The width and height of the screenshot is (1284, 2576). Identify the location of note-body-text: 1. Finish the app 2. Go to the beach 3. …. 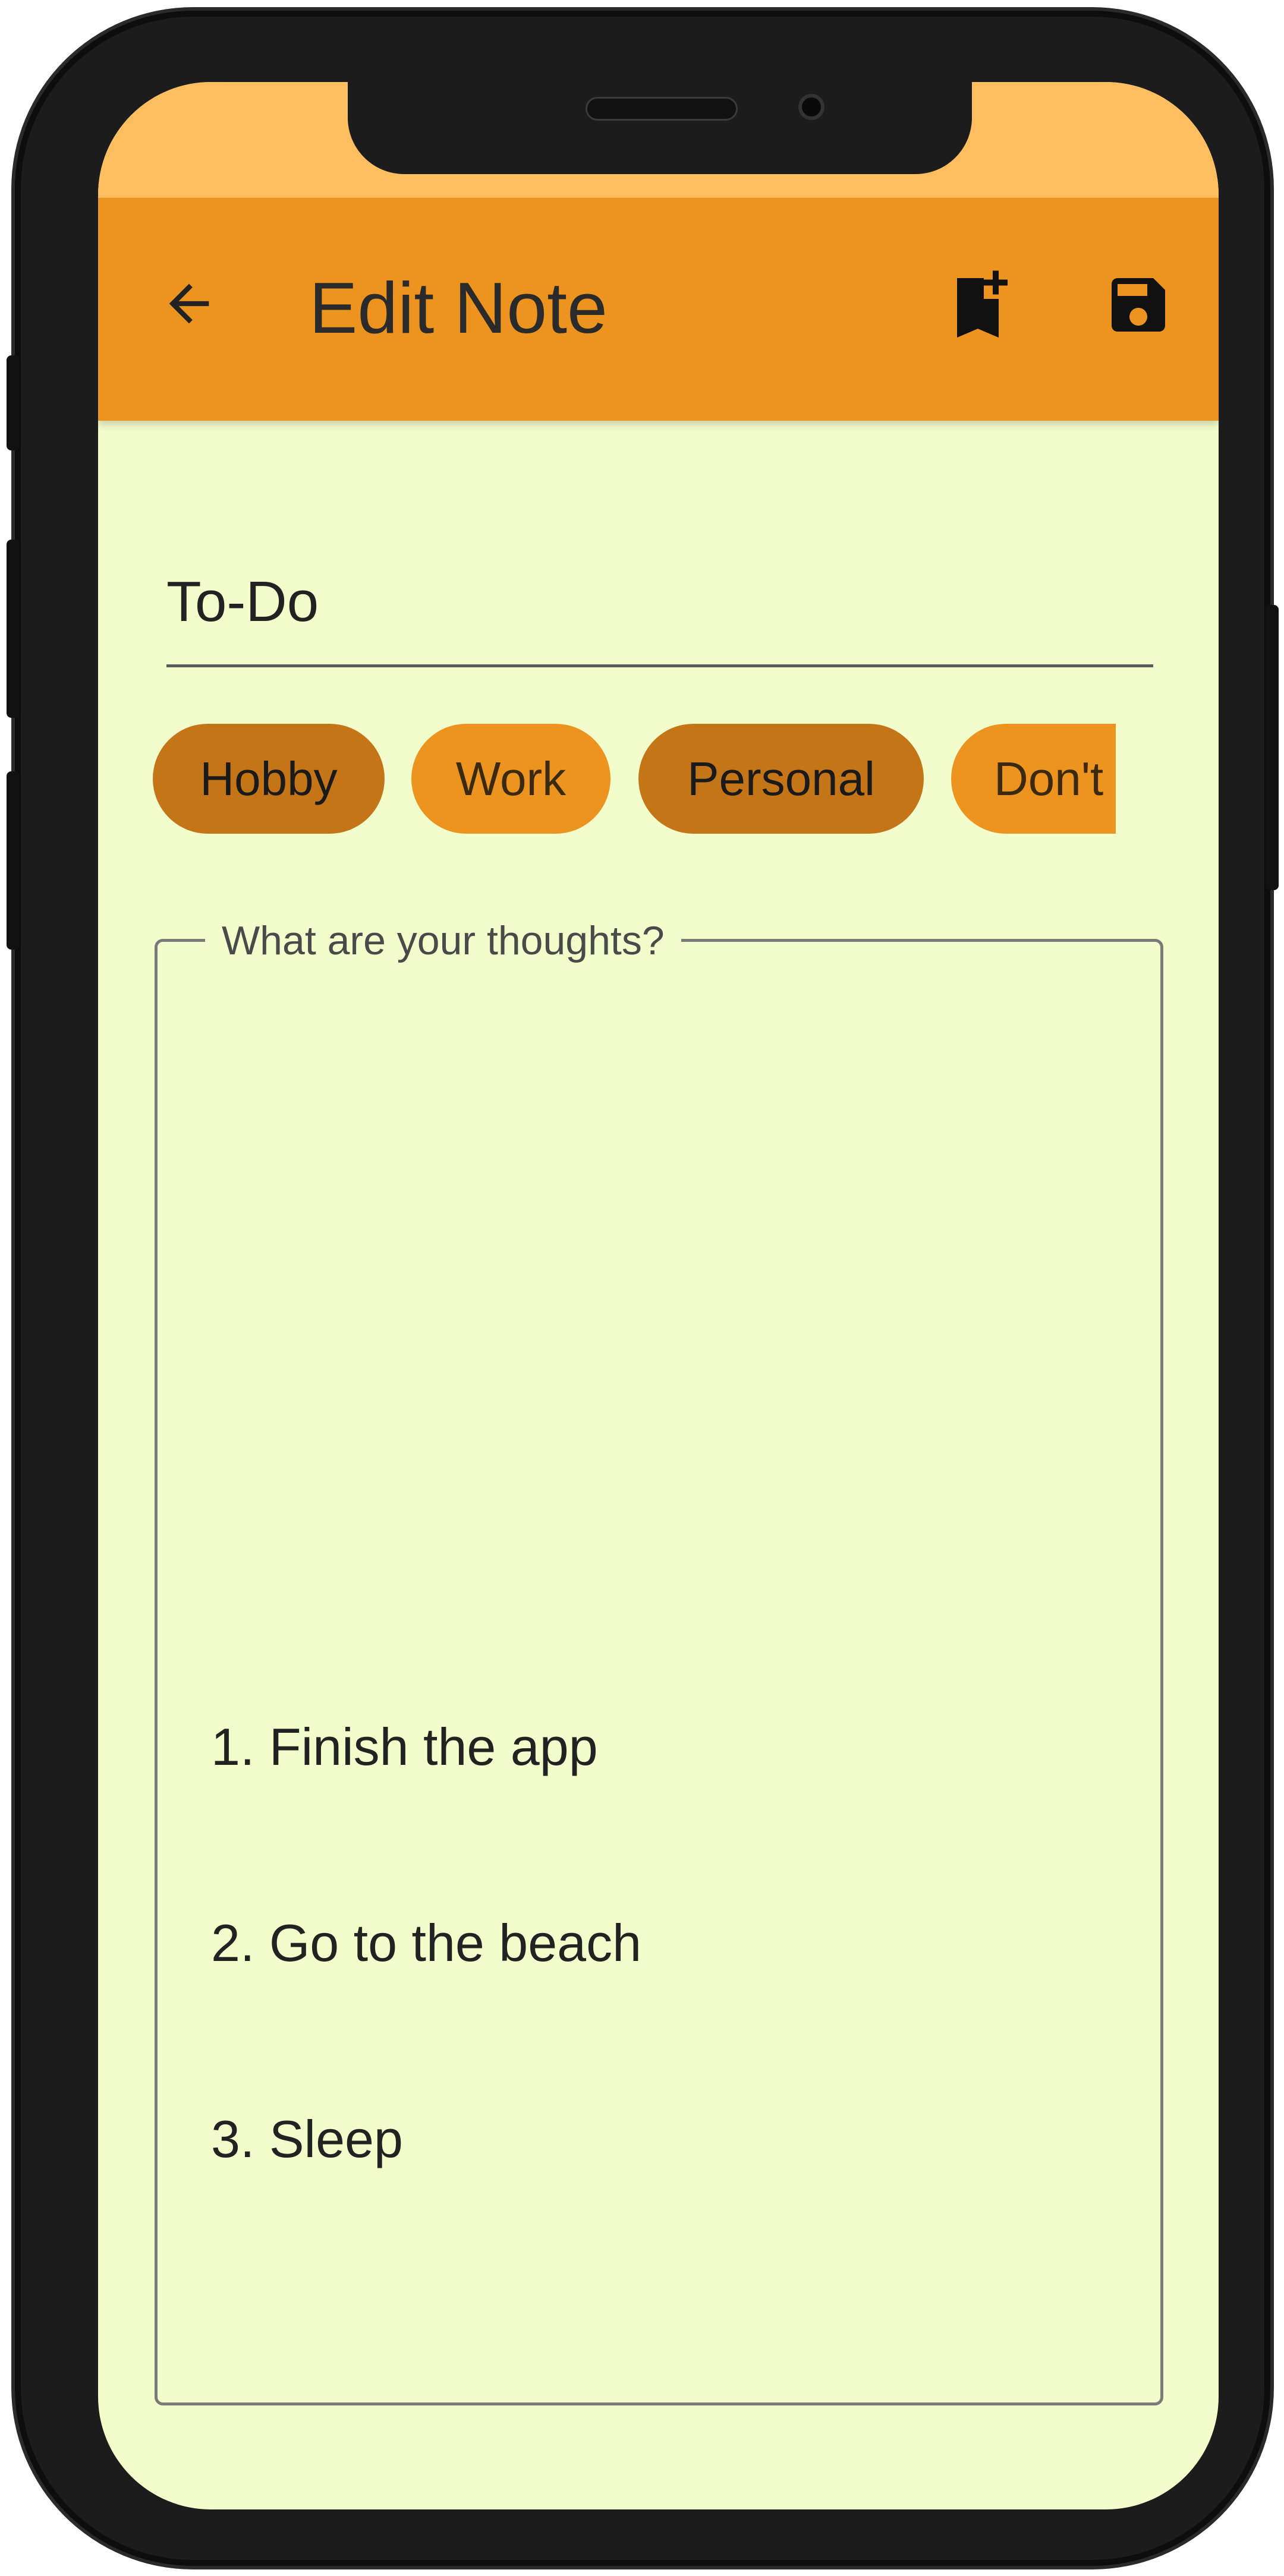
(426, 1944).